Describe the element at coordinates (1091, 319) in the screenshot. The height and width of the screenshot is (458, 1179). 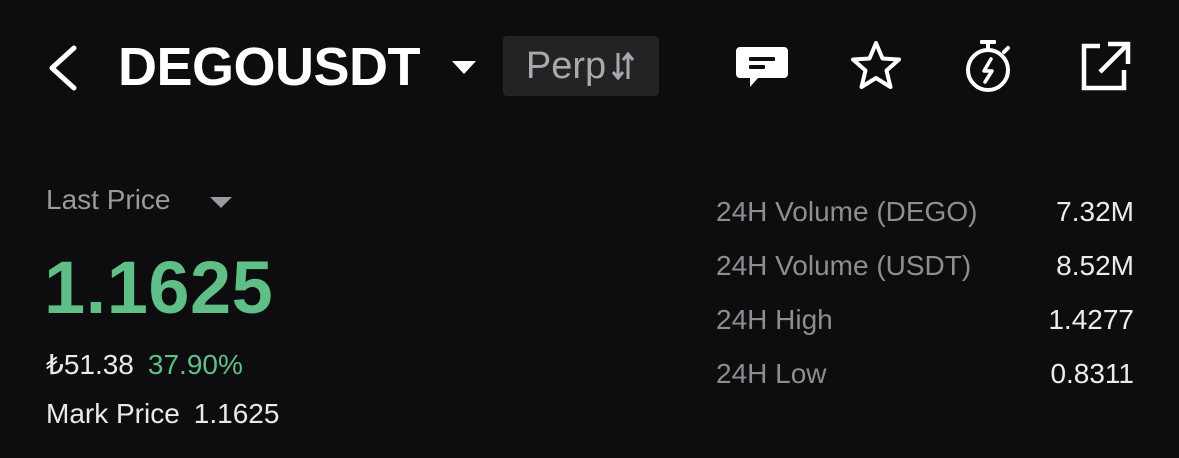
I see `stat-value: 1.4277` at that location.